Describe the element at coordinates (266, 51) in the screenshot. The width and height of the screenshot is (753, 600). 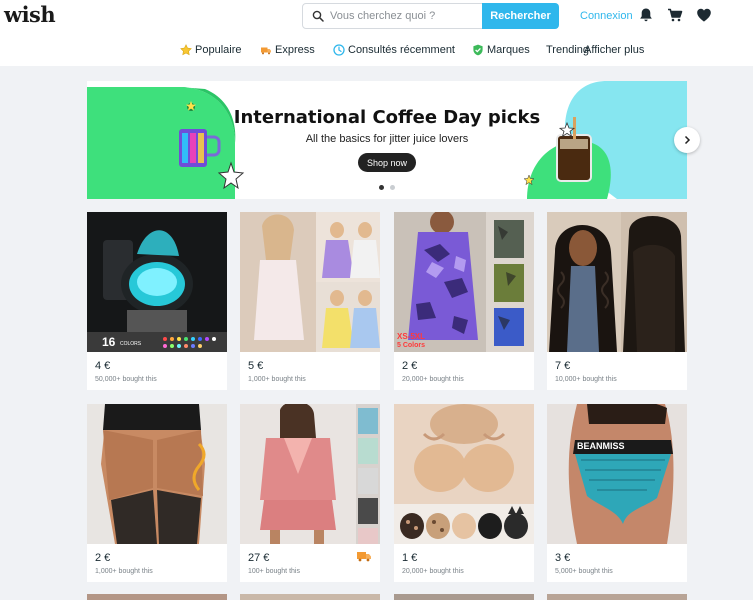
I see `express-icon` at that location.